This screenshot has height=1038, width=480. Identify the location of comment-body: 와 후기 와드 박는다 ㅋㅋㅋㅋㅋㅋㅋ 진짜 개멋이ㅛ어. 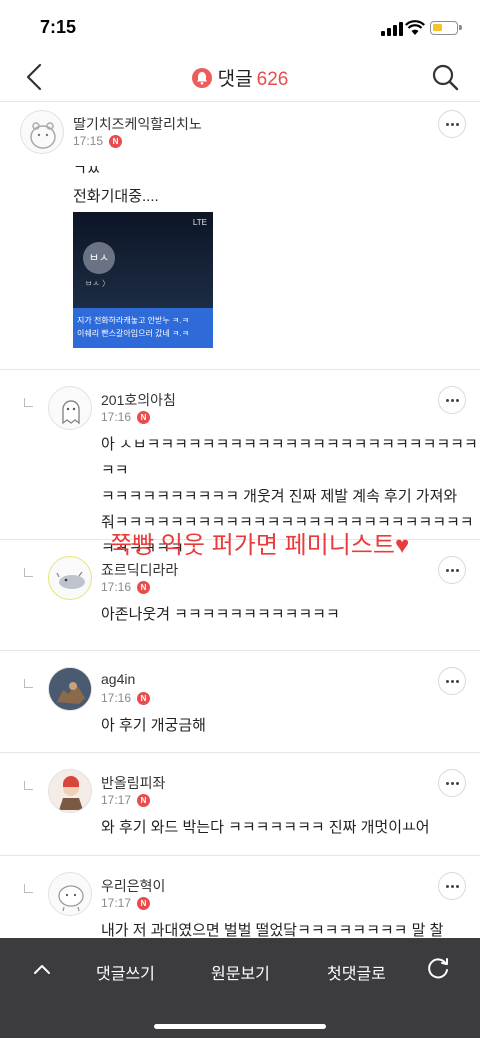
(265, 828).